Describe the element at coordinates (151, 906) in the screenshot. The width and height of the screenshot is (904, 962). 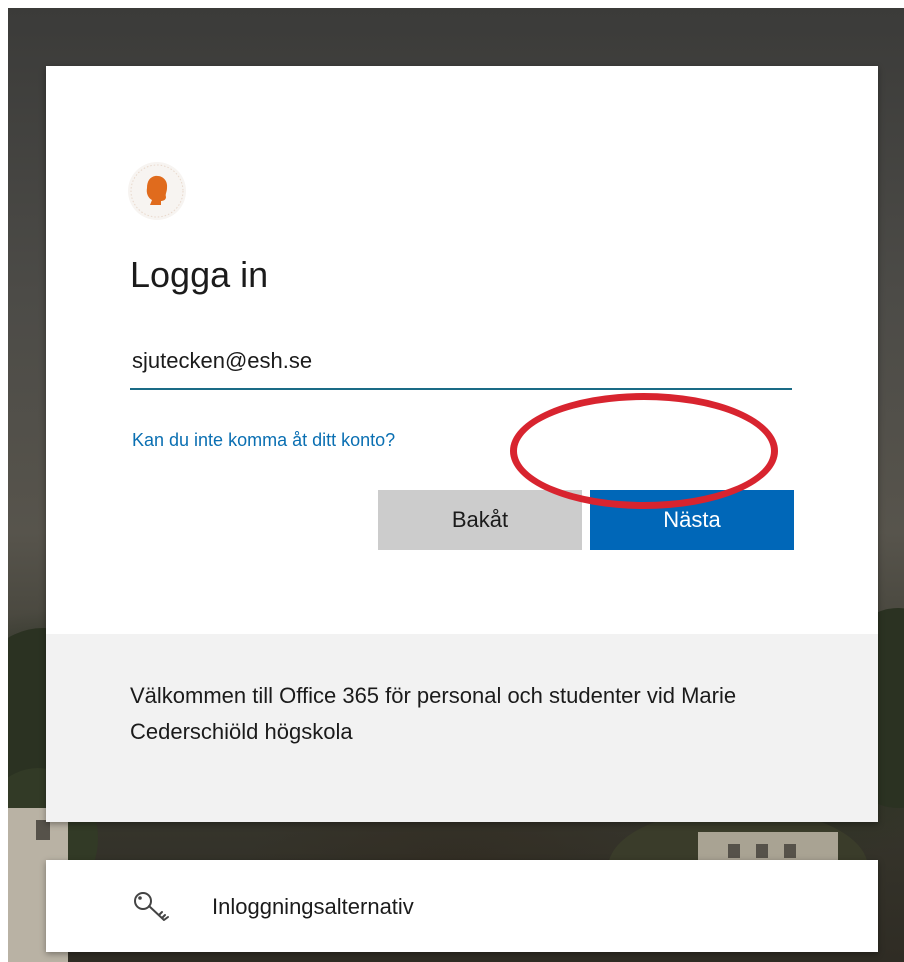
I see `key-icon` at that location.